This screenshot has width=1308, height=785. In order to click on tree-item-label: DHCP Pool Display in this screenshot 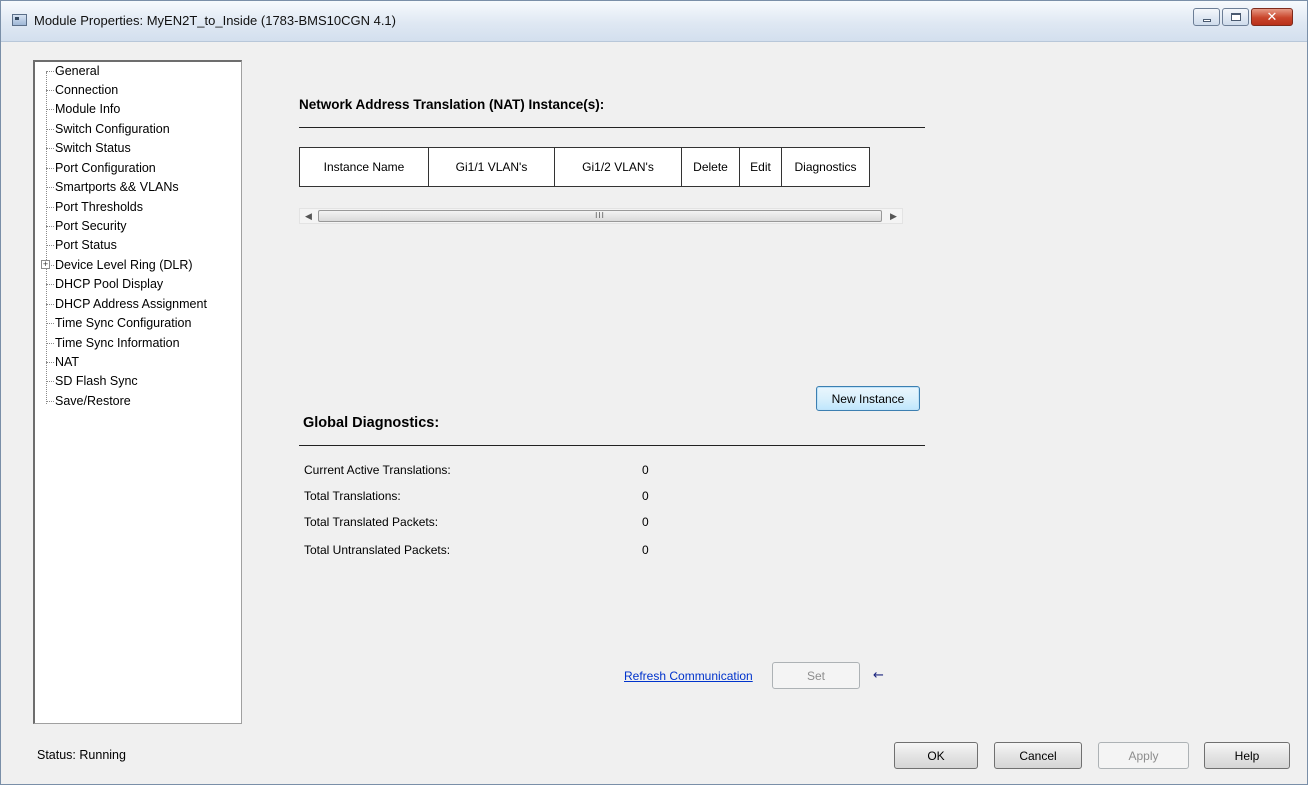, I will do `click(109, 284)`.